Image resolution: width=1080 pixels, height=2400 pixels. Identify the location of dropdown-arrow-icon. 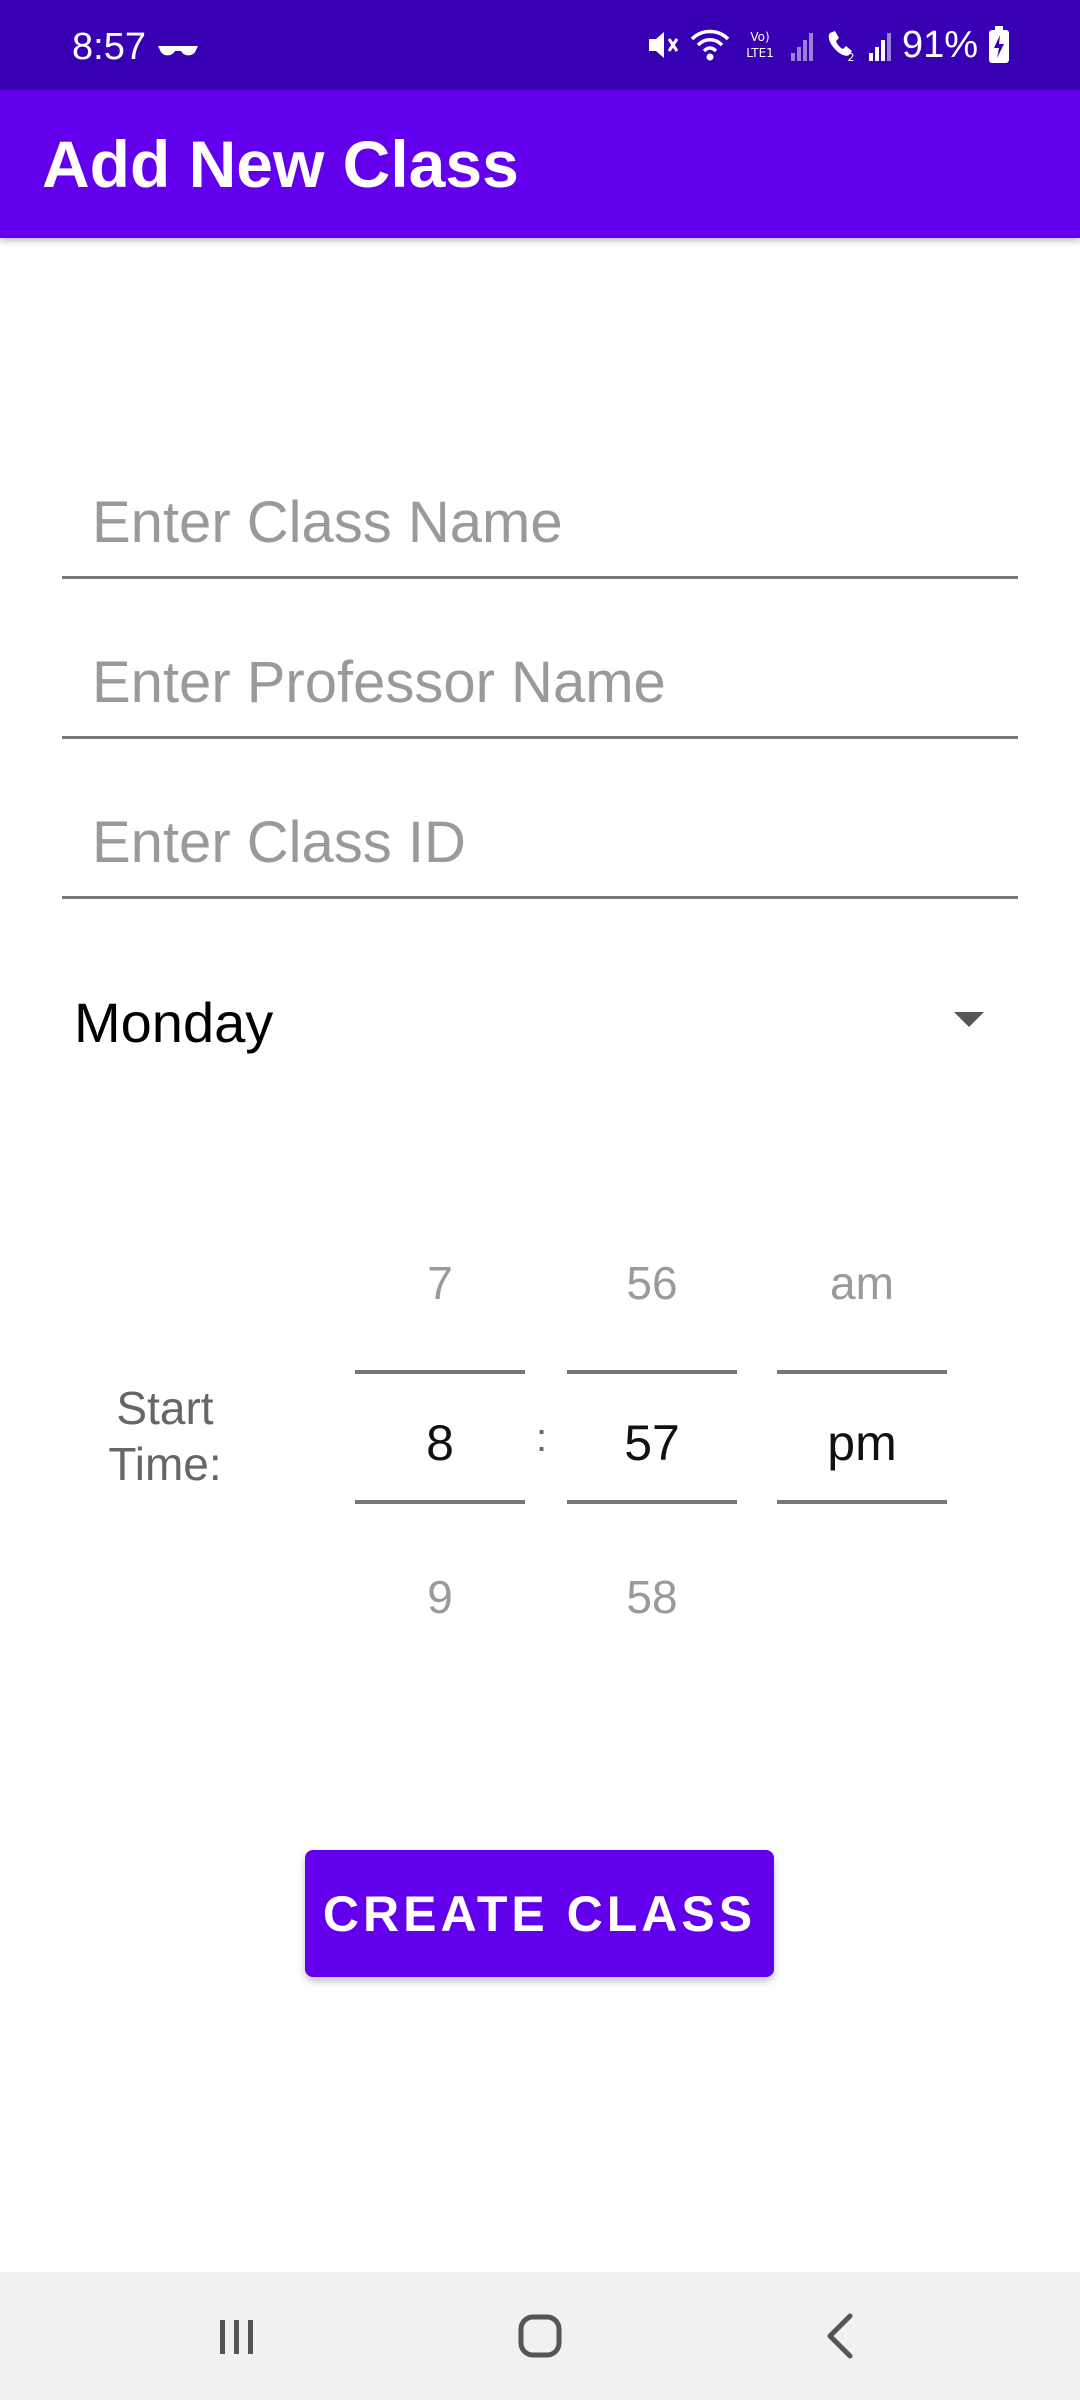
(969, 1019).